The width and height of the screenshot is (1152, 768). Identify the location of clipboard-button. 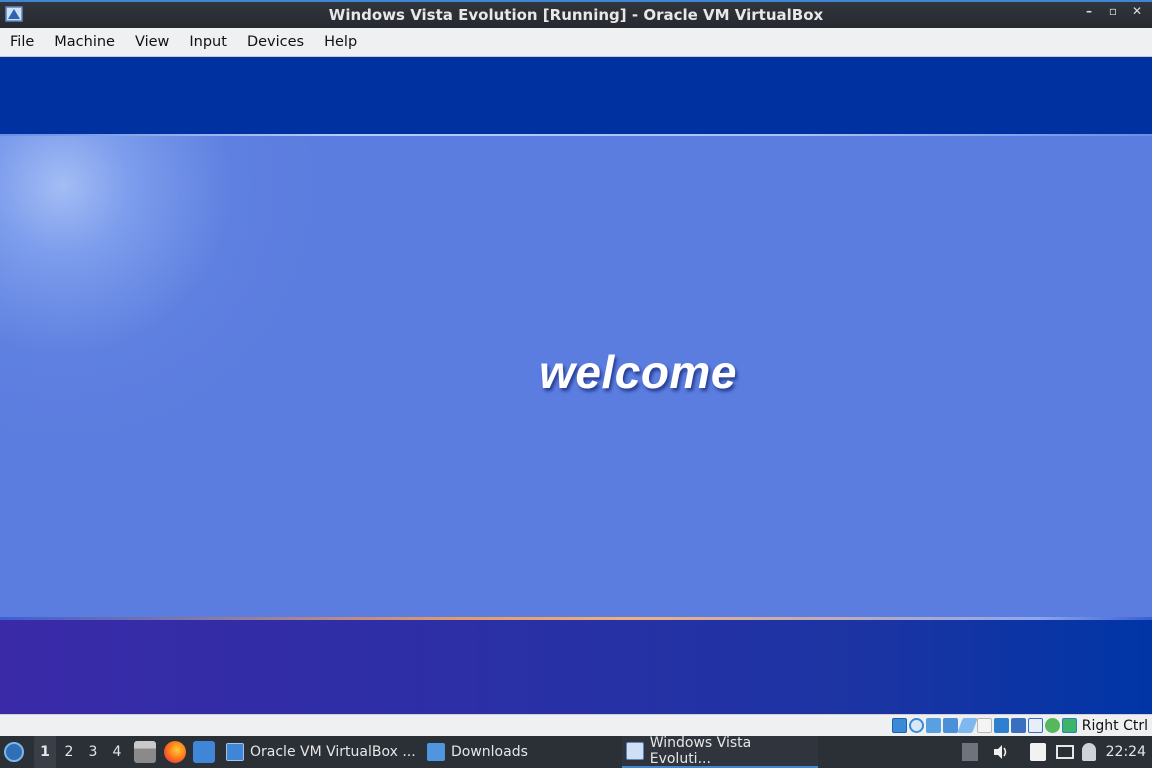
(1038, 752).